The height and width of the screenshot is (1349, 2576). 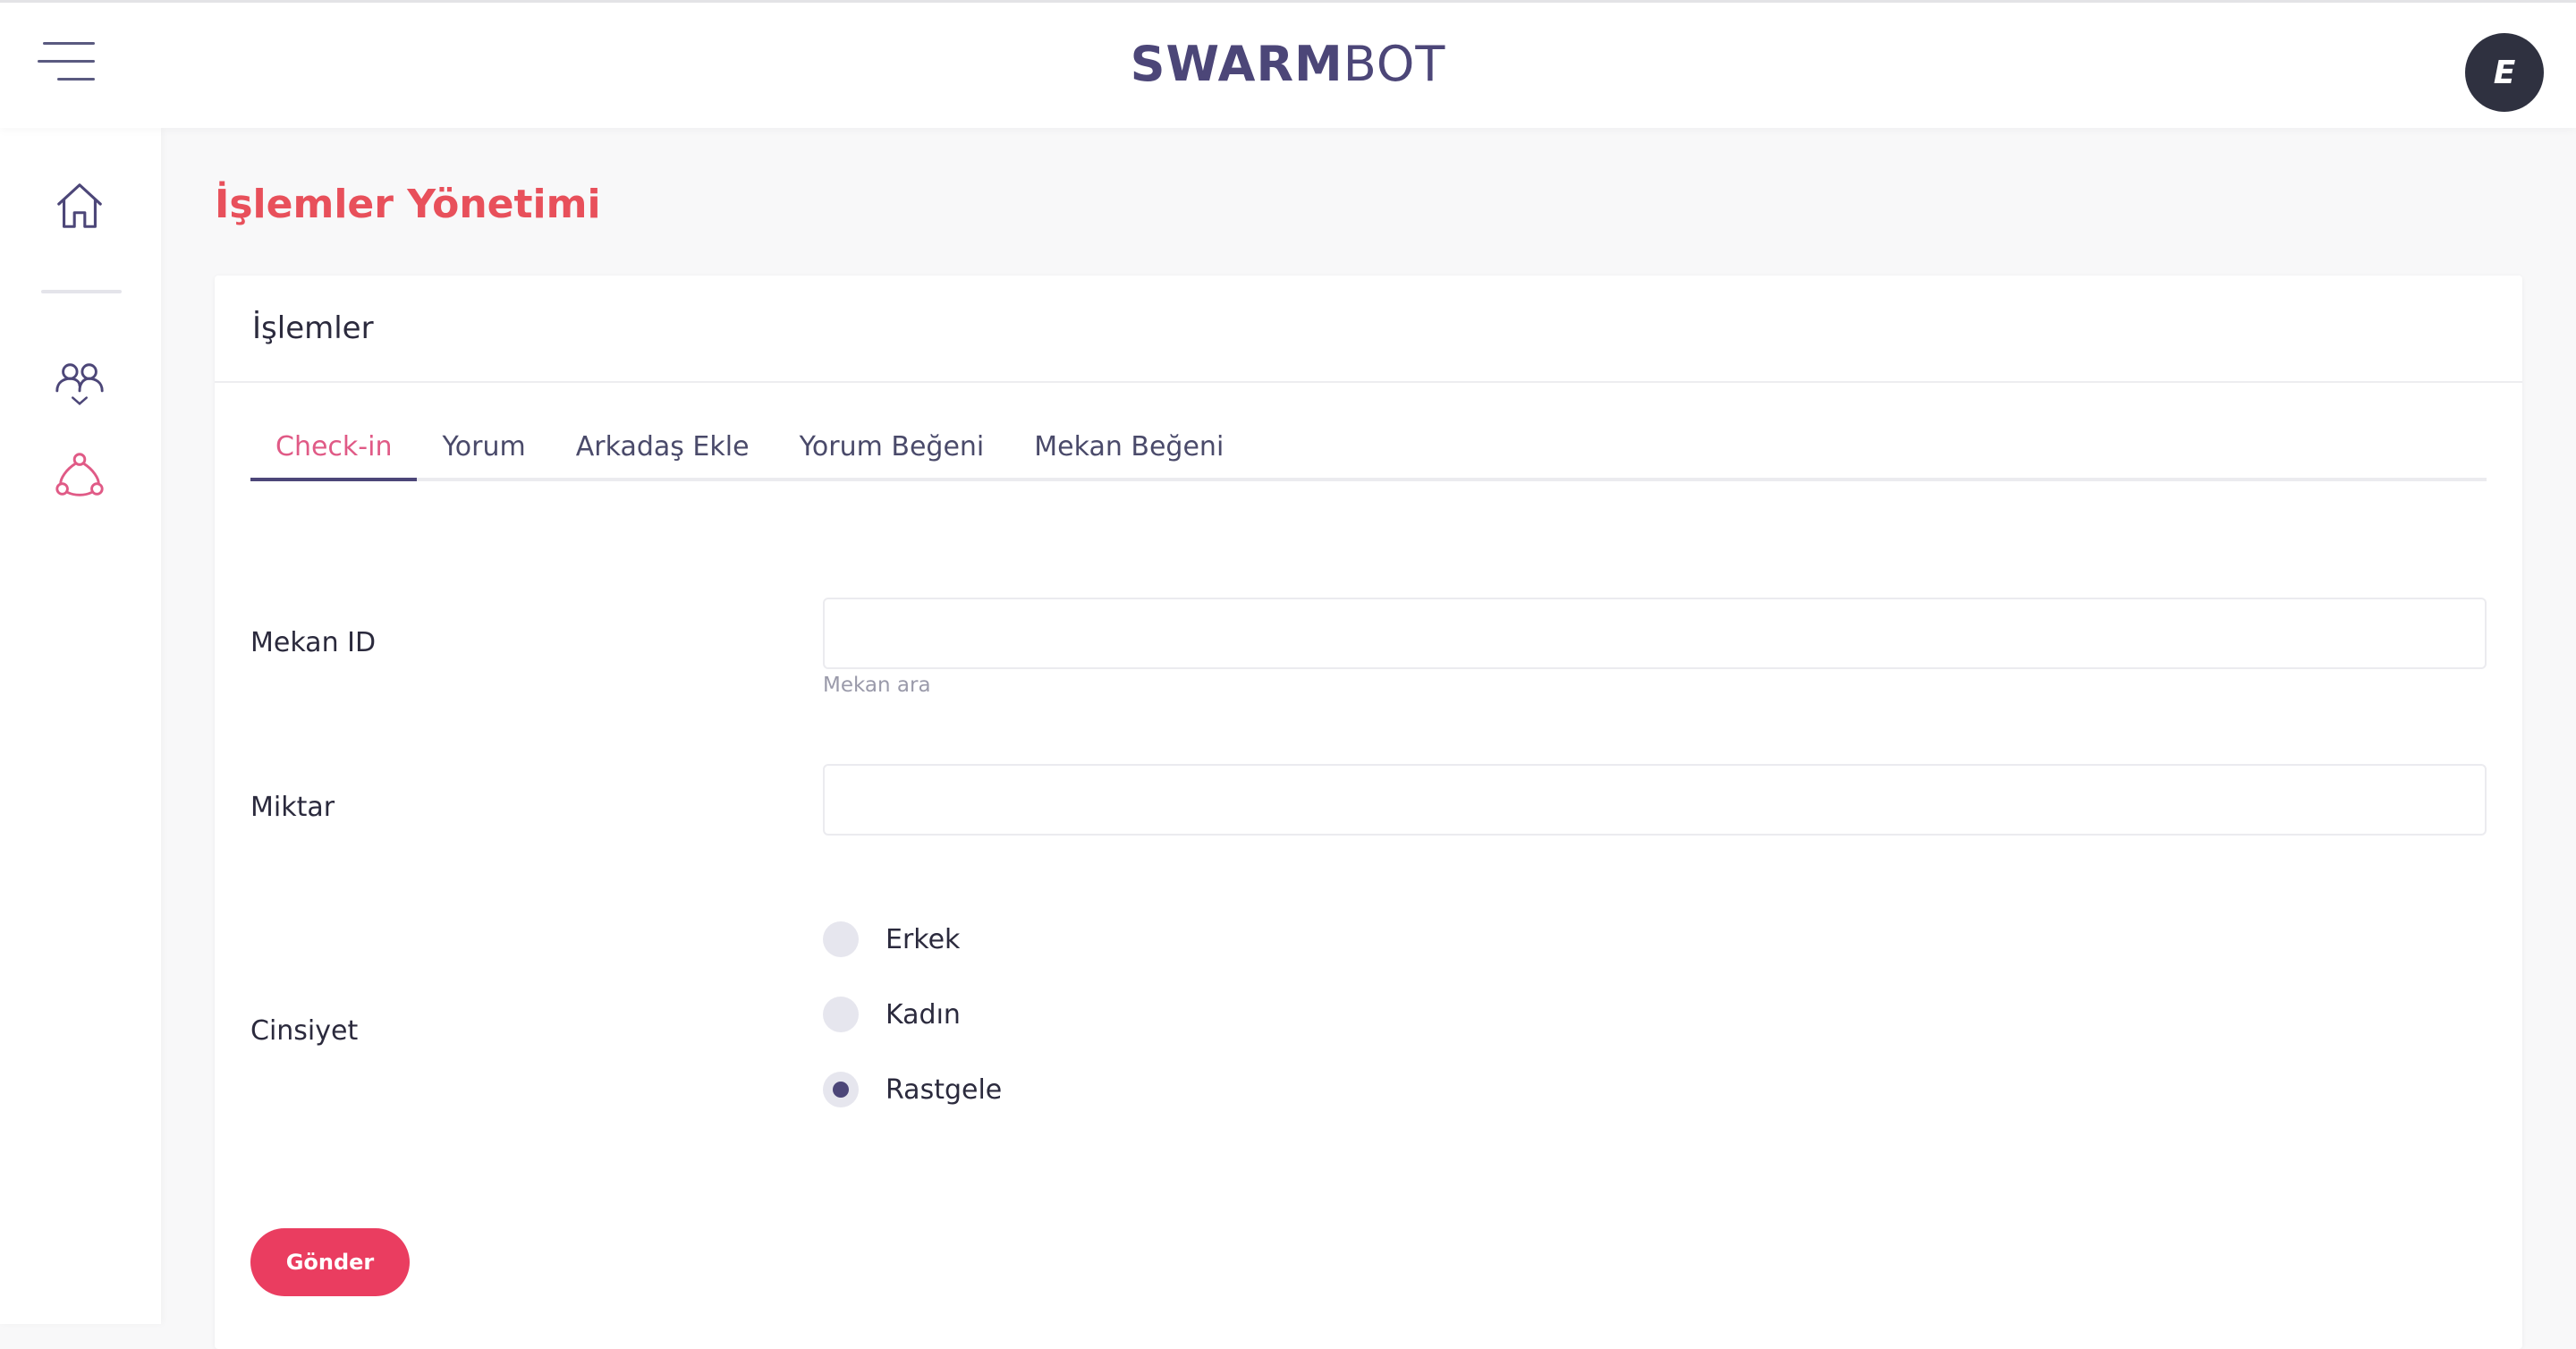 I want to click on radio-label-rastgele: Rastgele, so click(x=944, y=1089).